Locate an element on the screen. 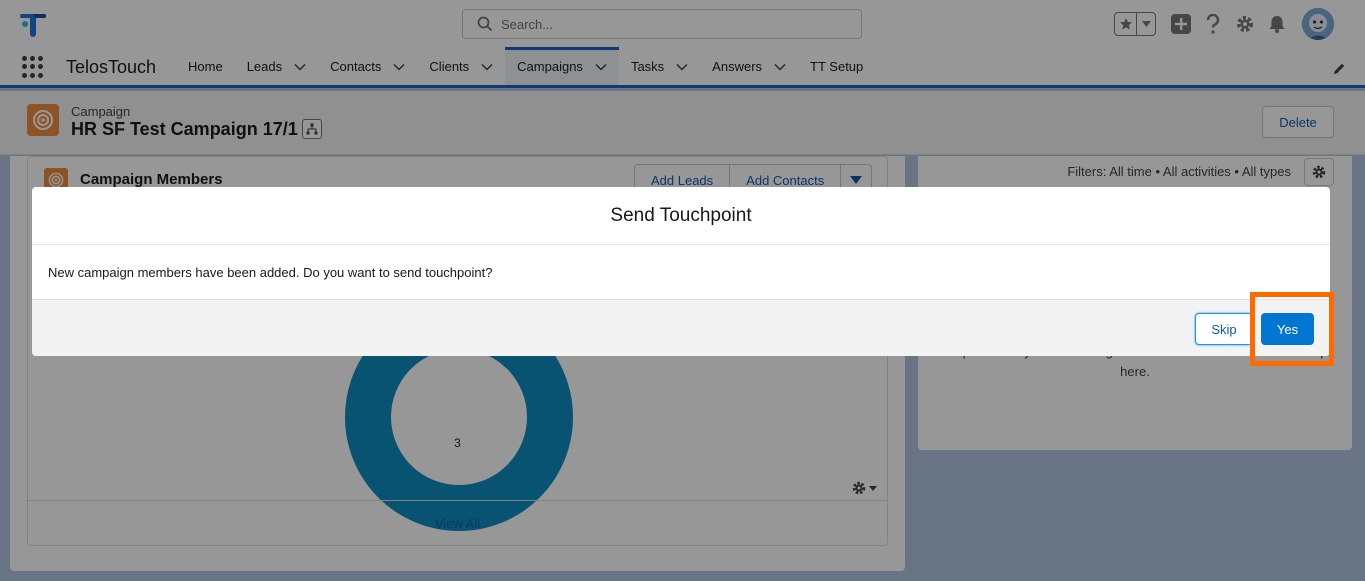 This screenshot has width=1365, height=581. yes-button-highlight is located at coordinates (1292, 329).